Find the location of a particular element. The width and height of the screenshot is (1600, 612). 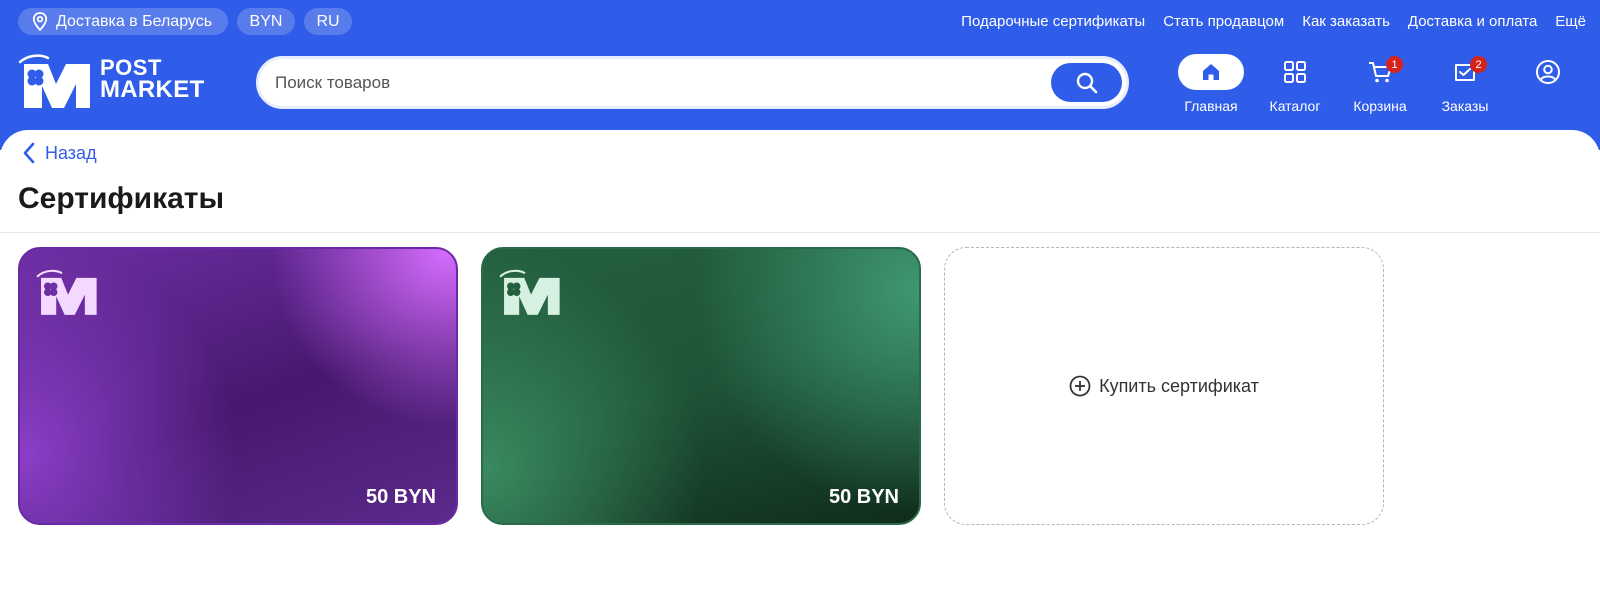

delivery-region-button: Доставка в Беларусь is located at coordinates (123, 21).